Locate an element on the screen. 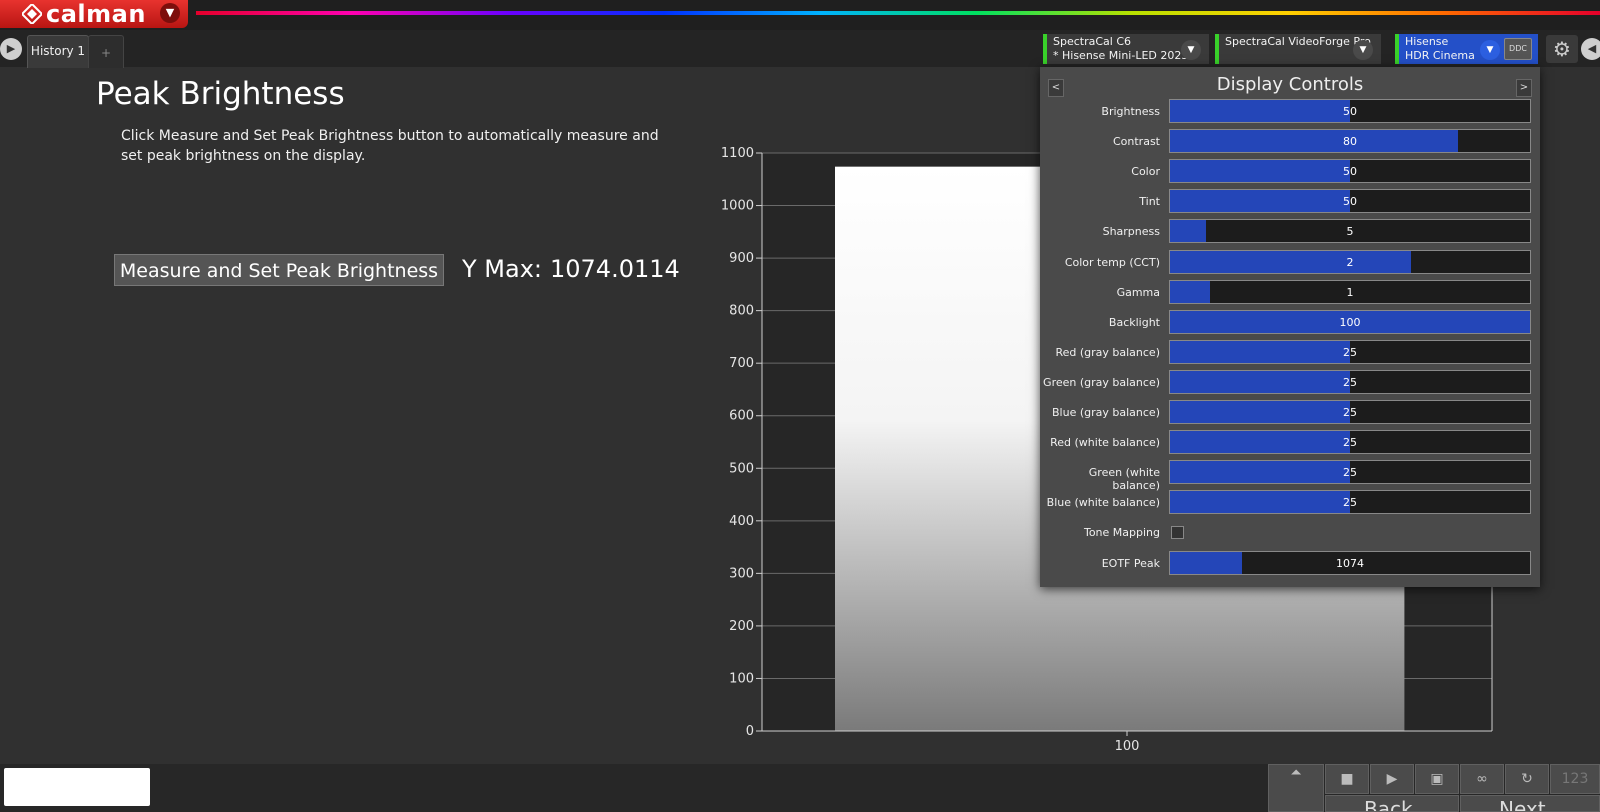  stop-button: ■ is located at coordinates (1347, 779).